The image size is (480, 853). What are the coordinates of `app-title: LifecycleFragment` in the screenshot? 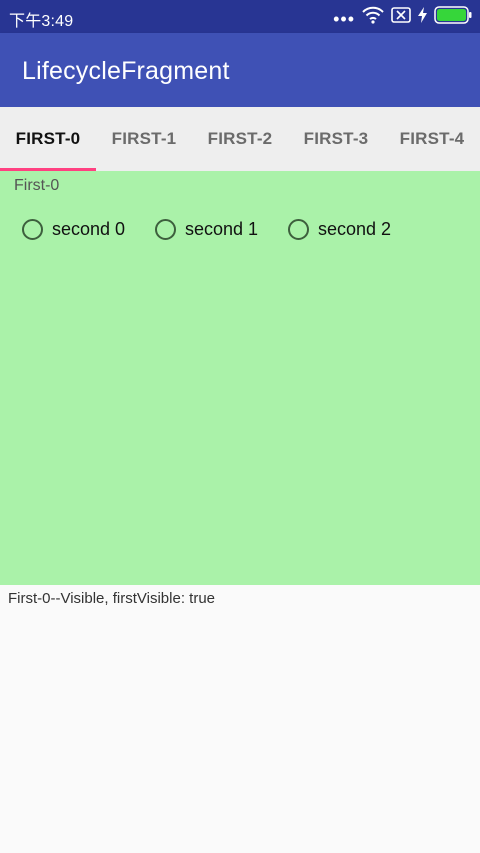 It's located at (126, 71).